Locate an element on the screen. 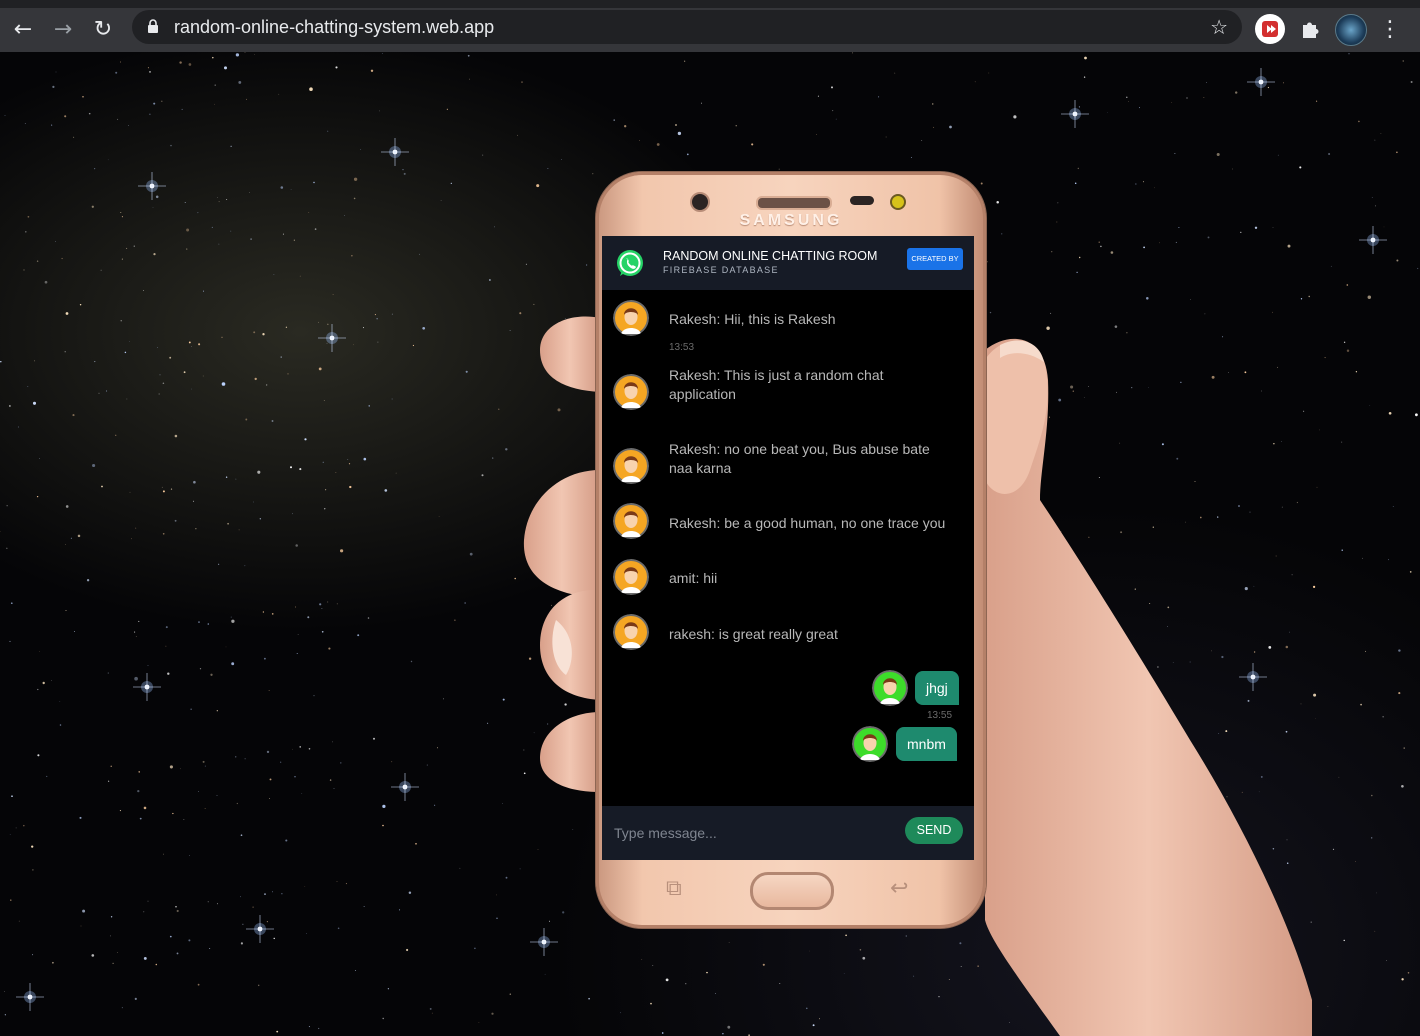 The height and width of the screenshot is (1036, 1420). sensor-icon is located at coordinates (862, 200).